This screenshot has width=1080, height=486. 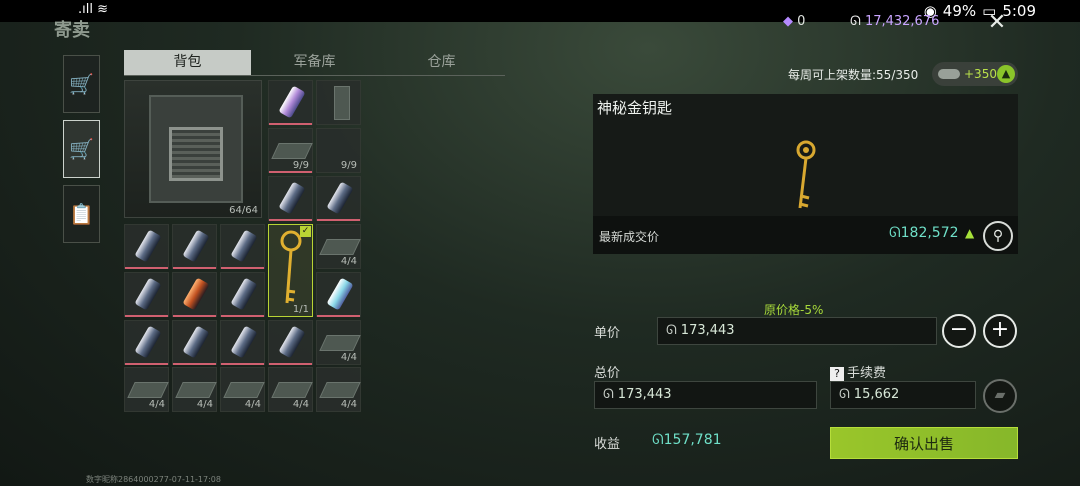 I want to click on increase-button: +, so click(x=1000, y=331).